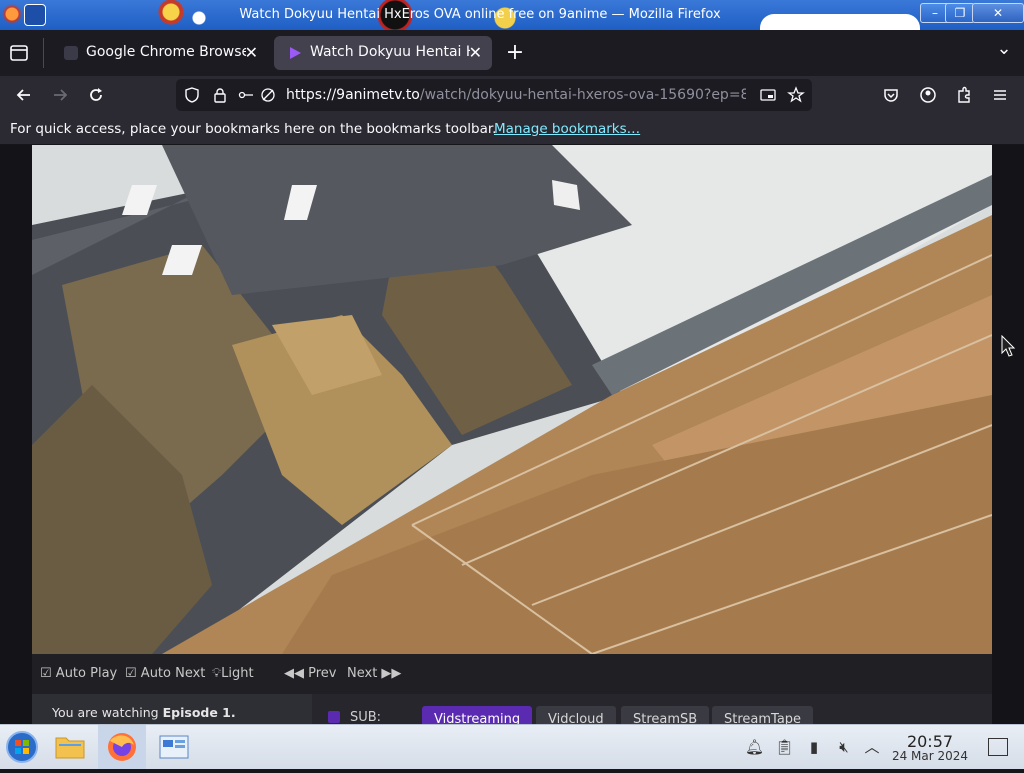 This screenshot has height=773, width=1024. I want to click on auto-play-label: Auto Play, so click(86, 673).